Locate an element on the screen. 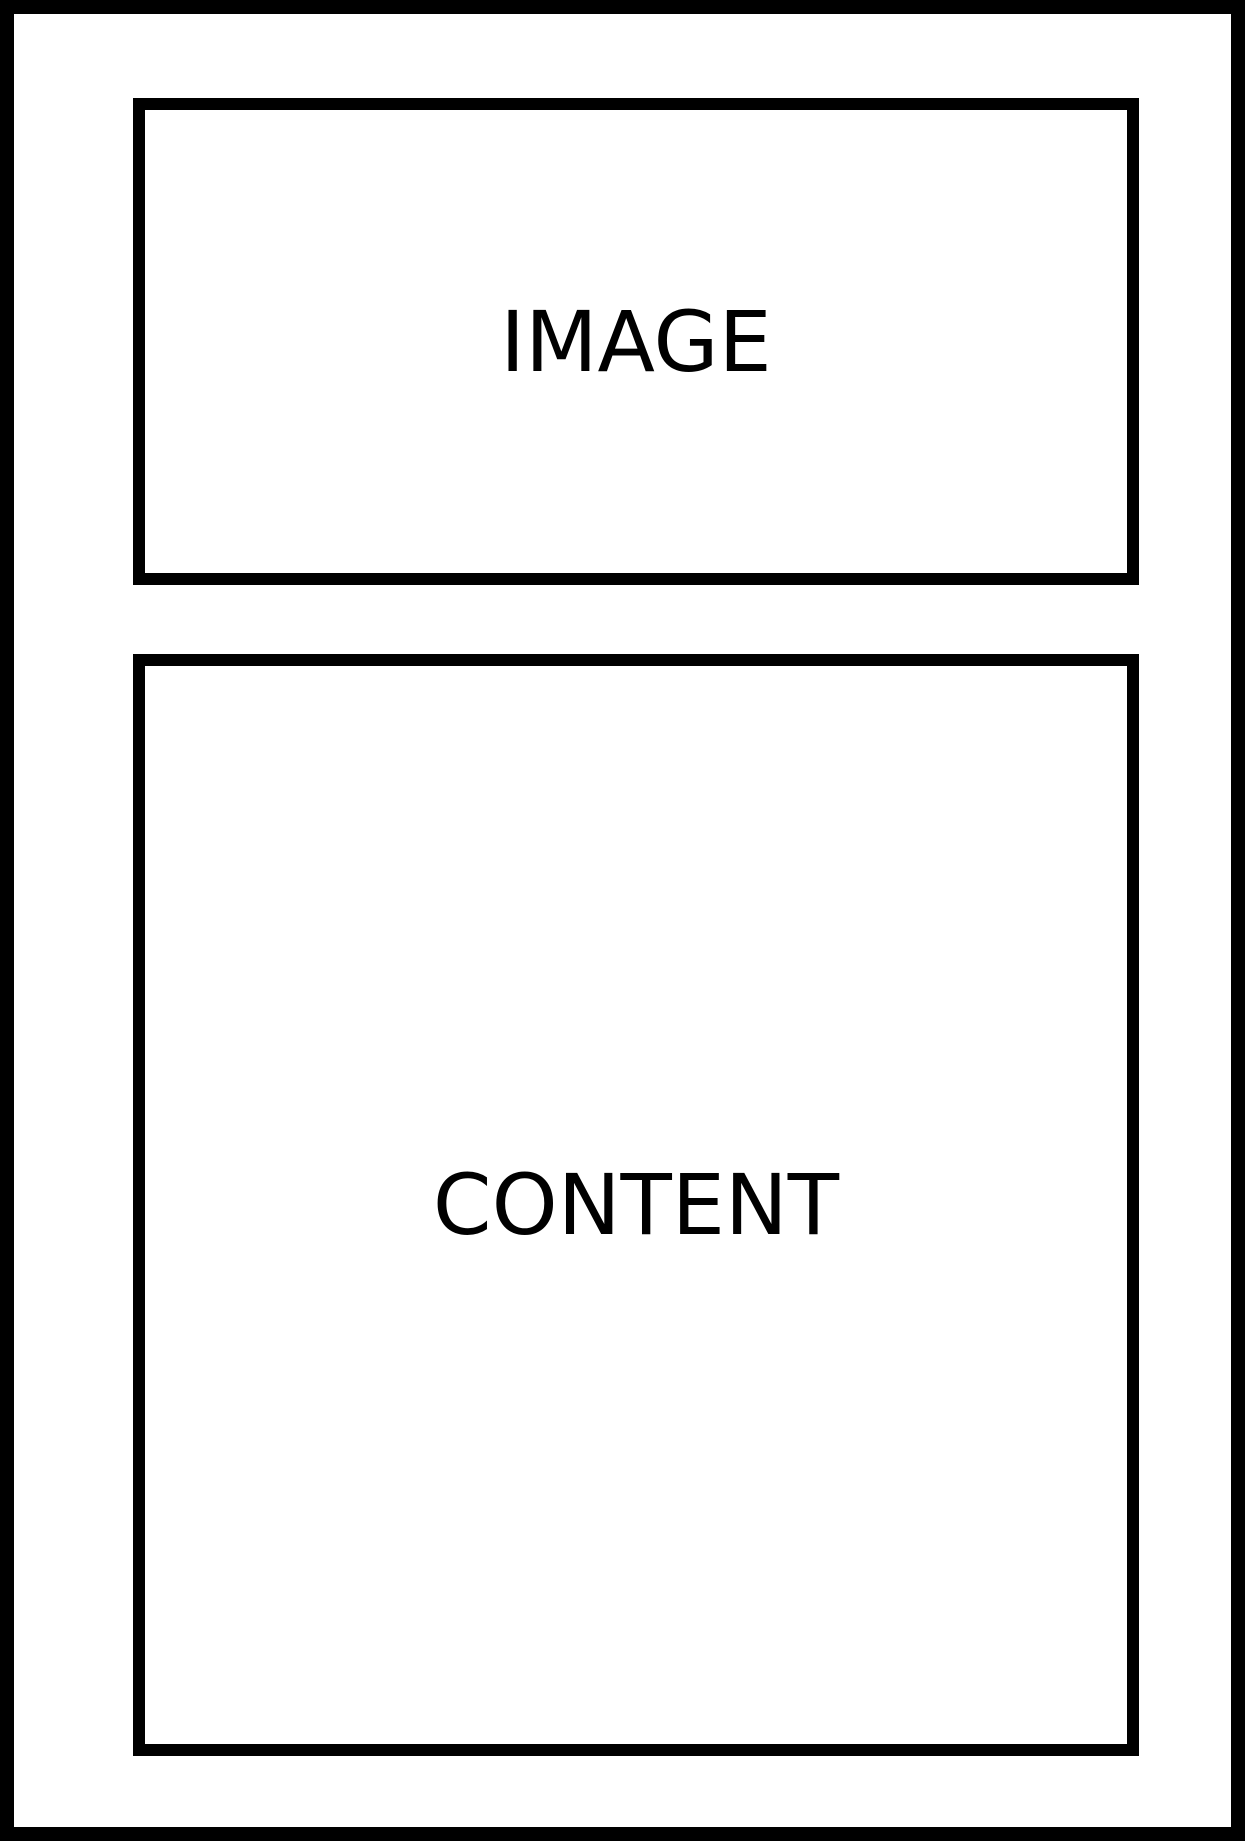 Image resolution: width=1245 pixels, height=1841 pixels. content-label: CONTENT is located at coordinates (636, 1205).